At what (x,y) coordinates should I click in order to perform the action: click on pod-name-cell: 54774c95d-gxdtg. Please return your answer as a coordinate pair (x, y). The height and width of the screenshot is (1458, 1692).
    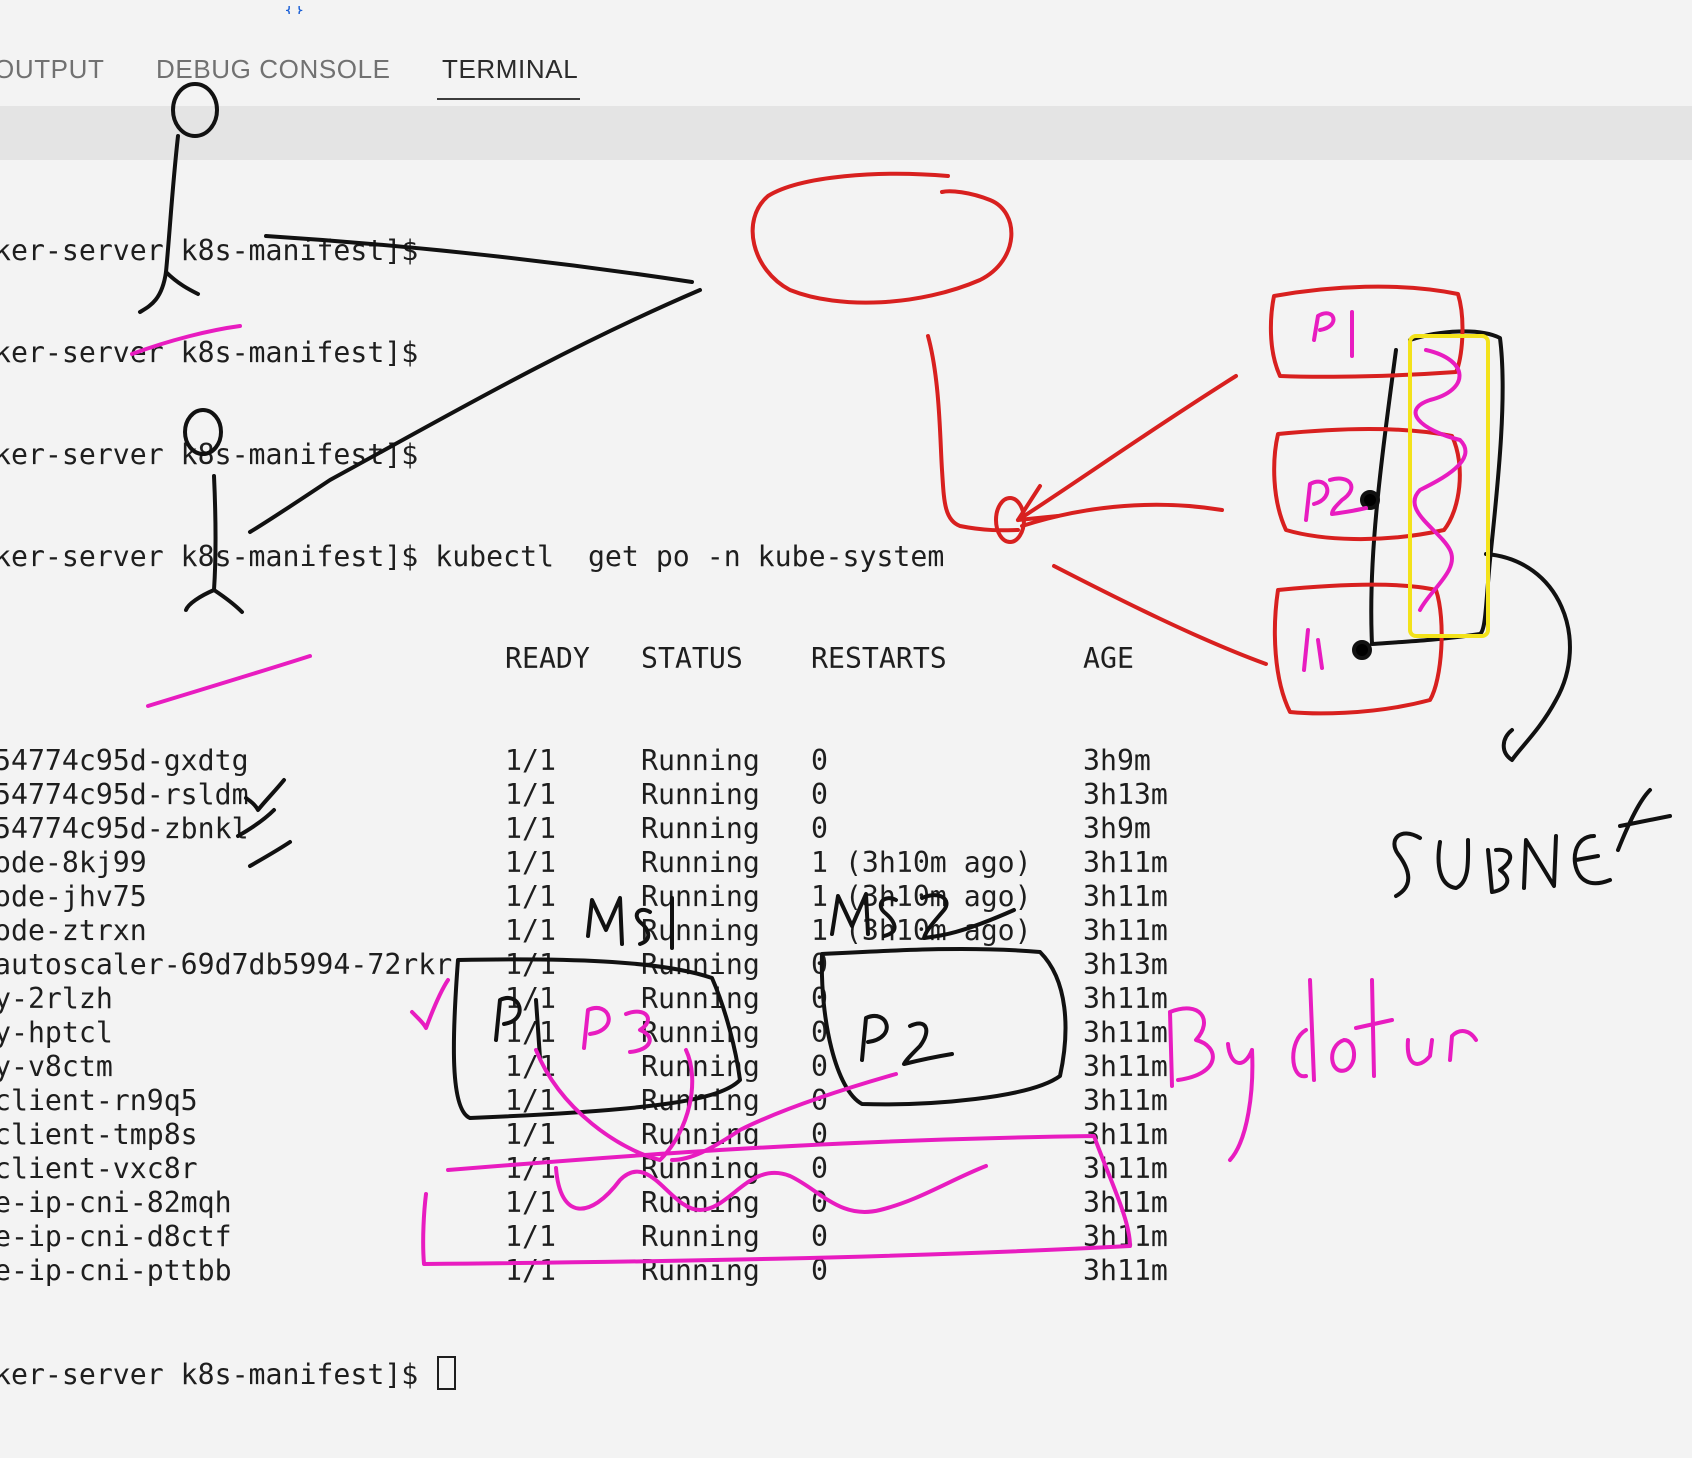
    Looking at the image, I should click on (124, 760).